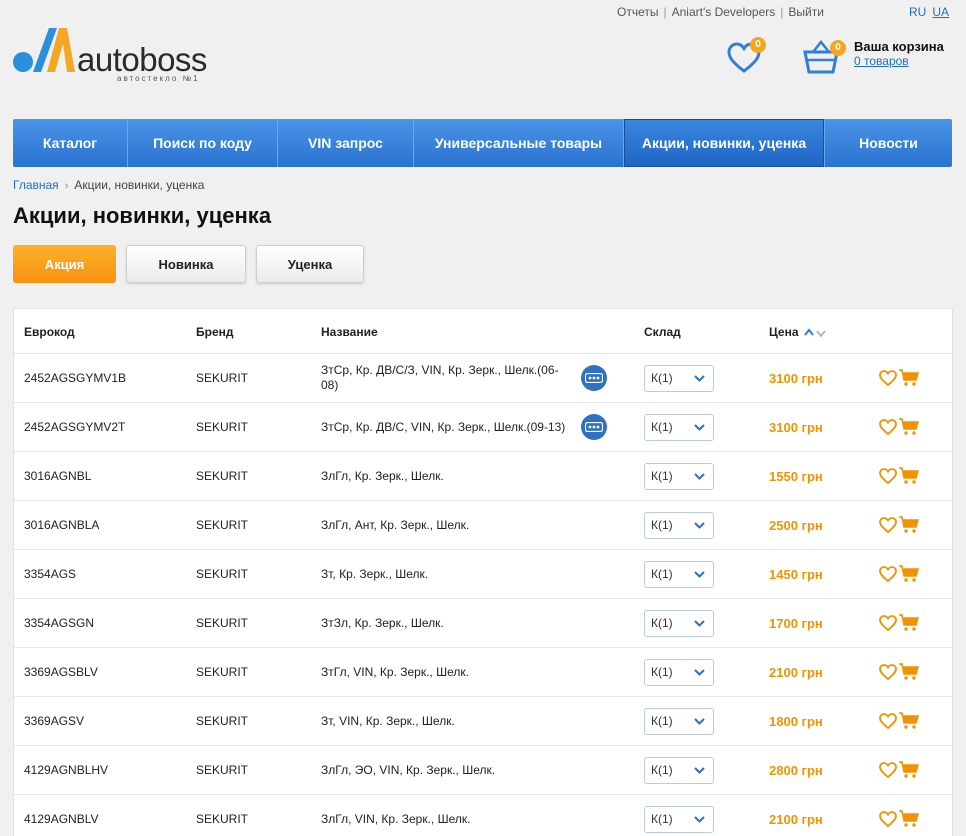 This screenshot has width=966, height=836. What do you see at coordinates (310, 264) in the screenshot?
I see `tab-discount: Уценка` at bounding box center [310, 264].